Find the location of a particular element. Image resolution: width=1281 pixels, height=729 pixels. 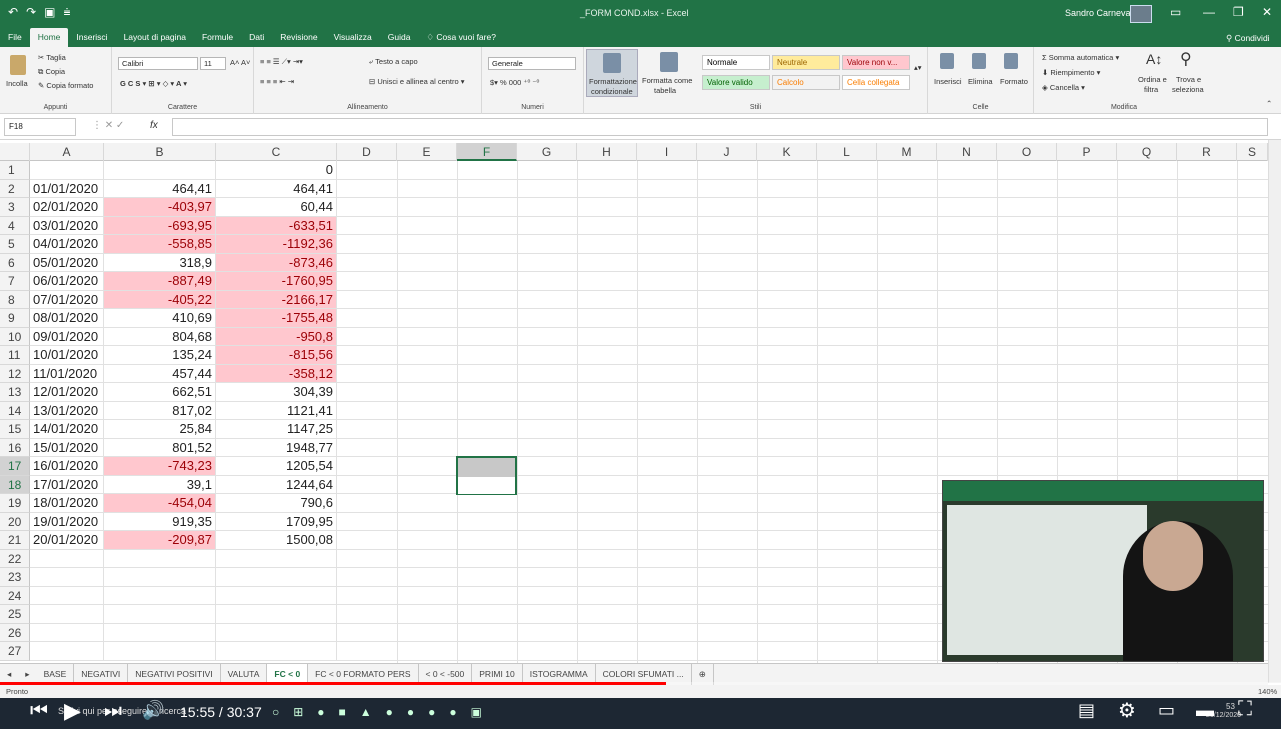

cell-a: 02/01/2020 is located at coordinates (67, 207).